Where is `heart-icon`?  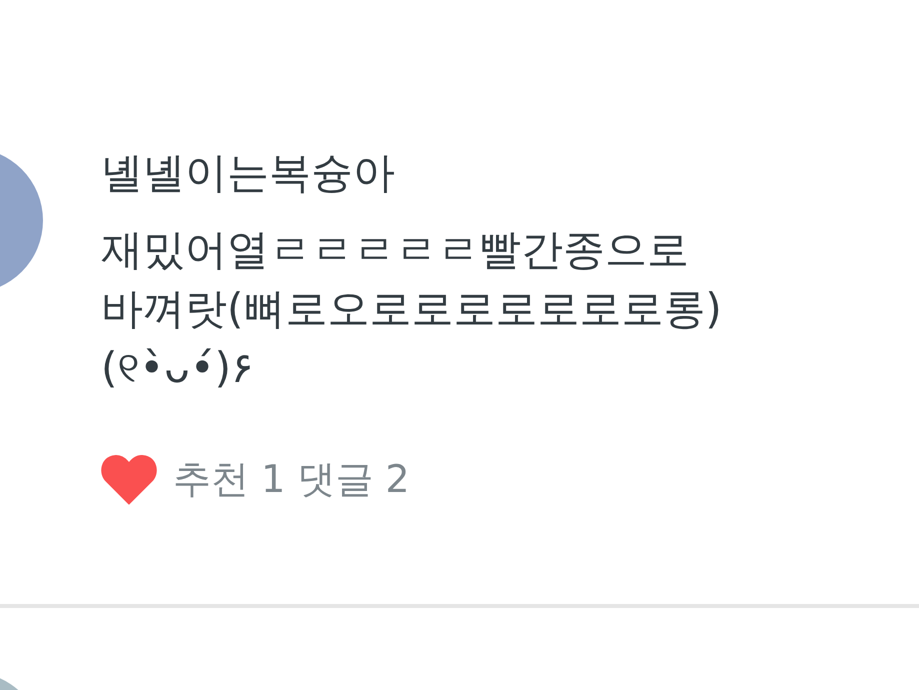 heart-icon is located at coordinates (129, 479).